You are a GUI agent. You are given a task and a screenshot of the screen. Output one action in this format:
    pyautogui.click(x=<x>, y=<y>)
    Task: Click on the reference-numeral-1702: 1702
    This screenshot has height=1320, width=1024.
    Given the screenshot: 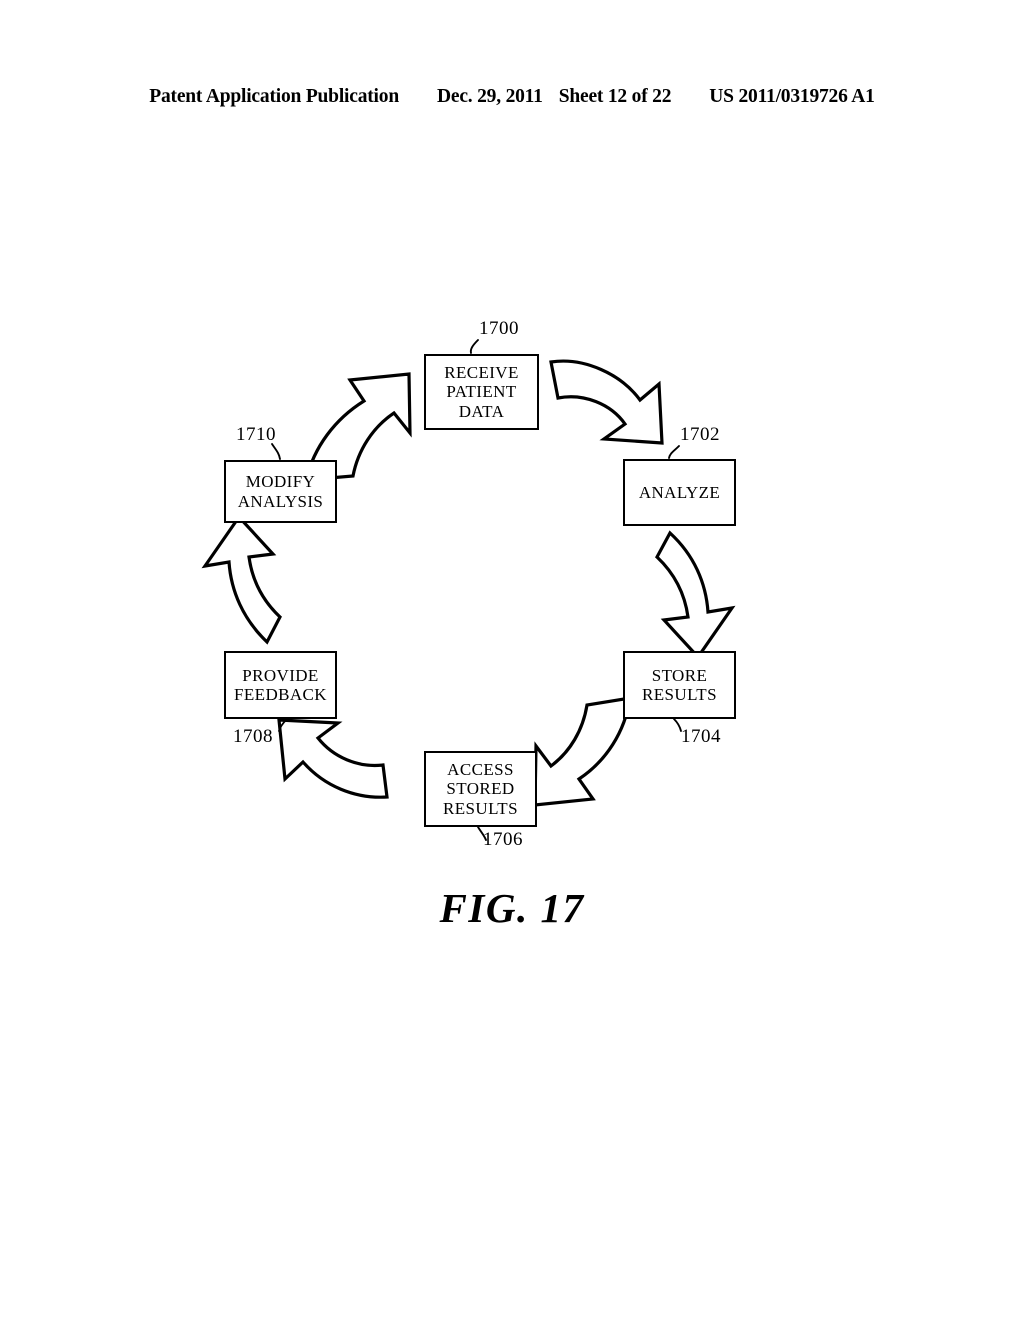 What is the action you would take?
    pyautogui.click(x=700, y=434)
    